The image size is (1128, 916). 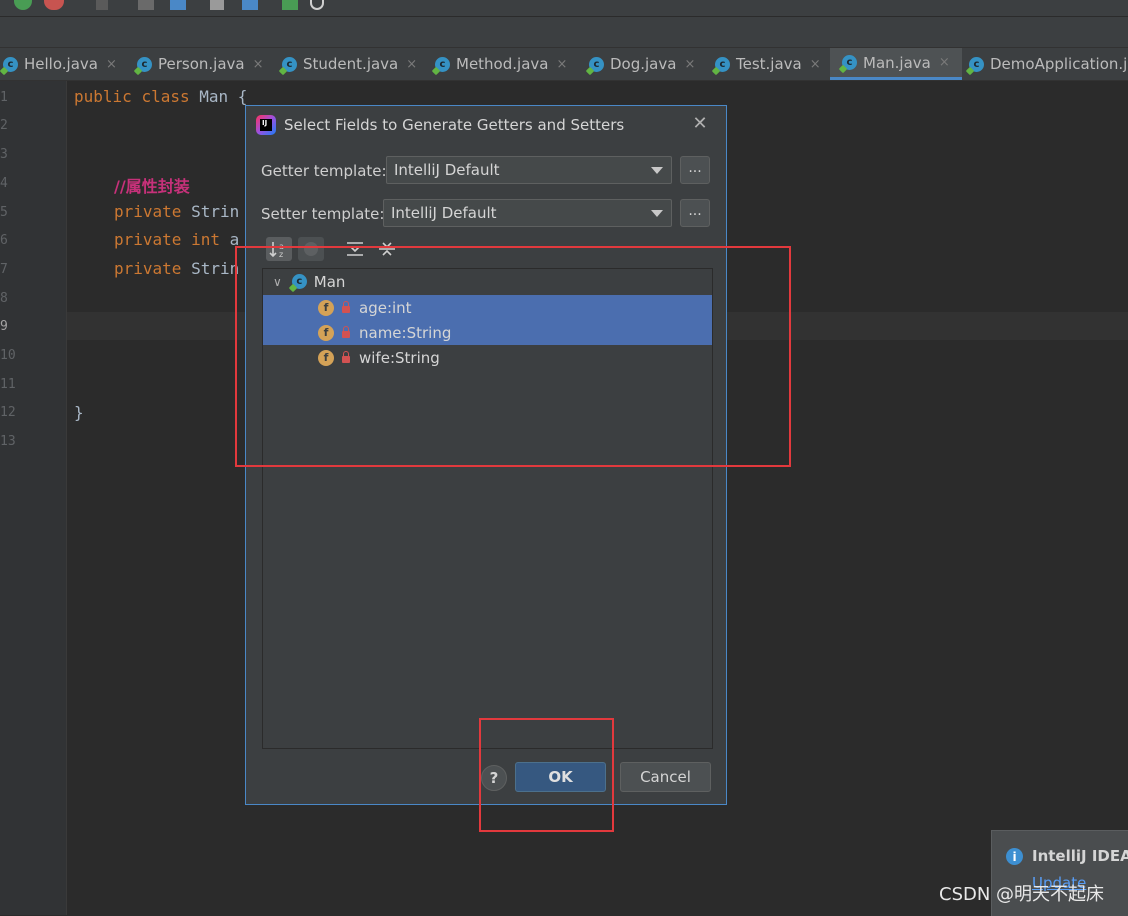 I want to click on search-icon, so click(x=317, y=5).